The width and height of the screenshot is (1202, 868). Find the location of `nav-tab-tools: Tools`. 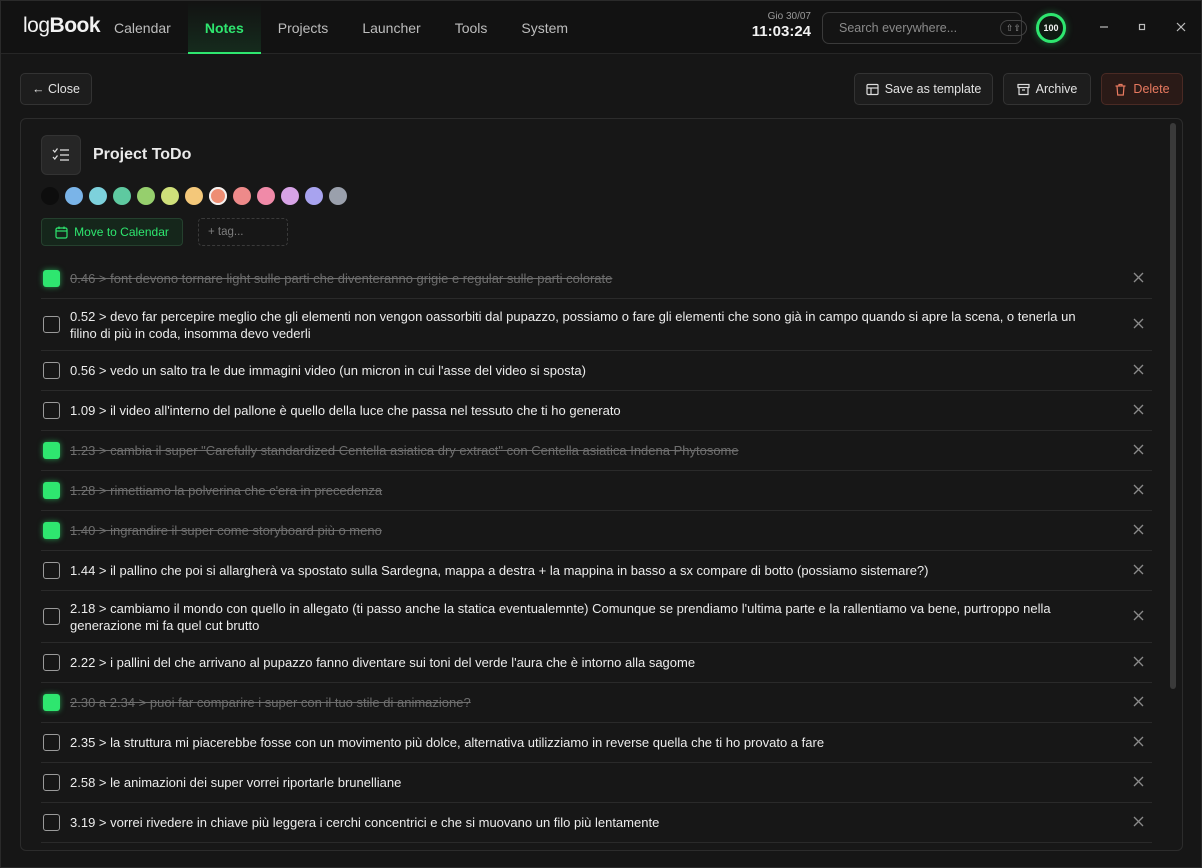

nav-tab-tools: Tools is located at coordinates (471, 27).